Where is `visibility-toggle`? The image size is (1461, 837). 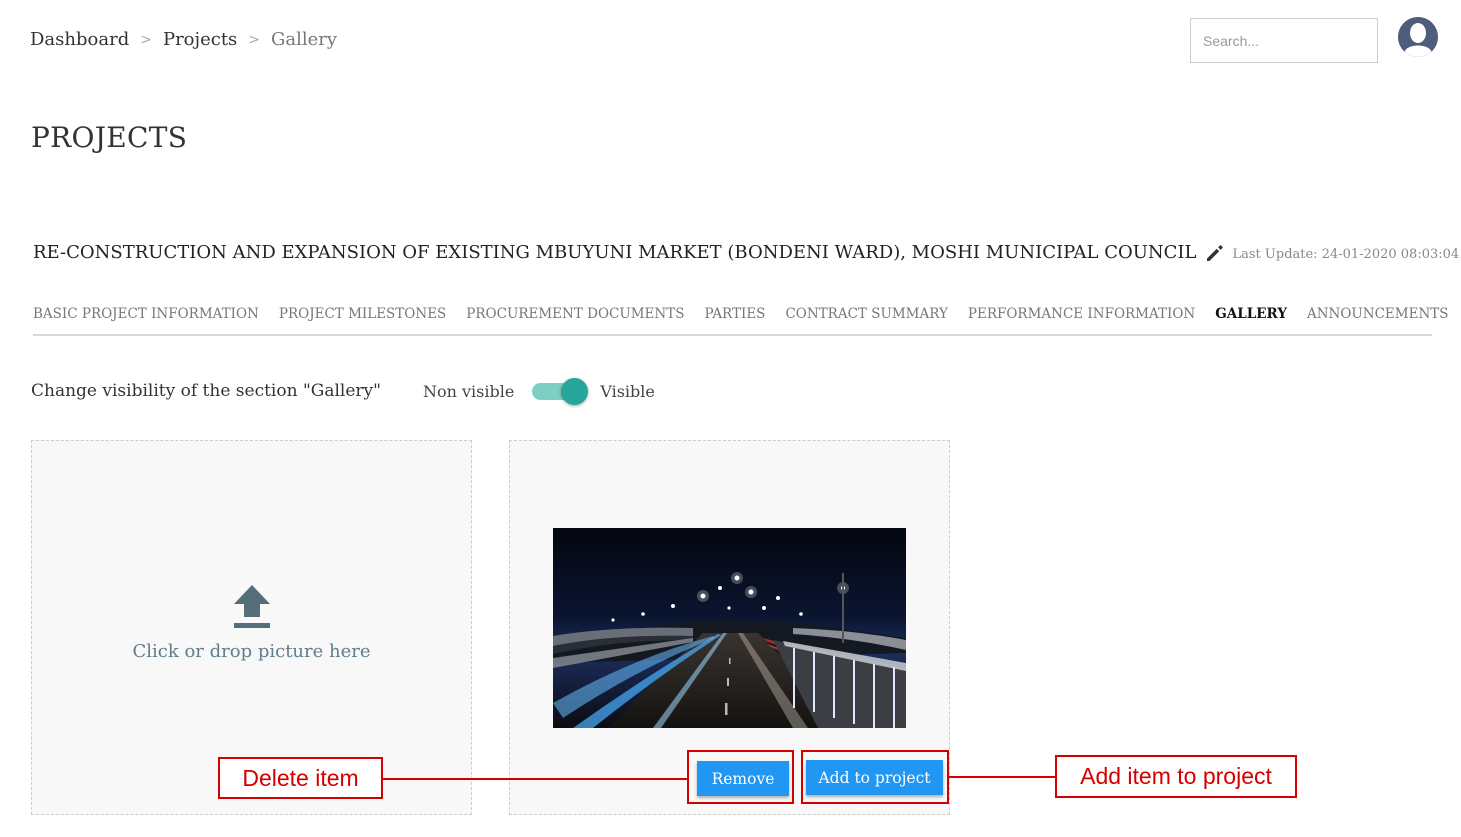
visibility-toggle is located at coordinates (560, 391).